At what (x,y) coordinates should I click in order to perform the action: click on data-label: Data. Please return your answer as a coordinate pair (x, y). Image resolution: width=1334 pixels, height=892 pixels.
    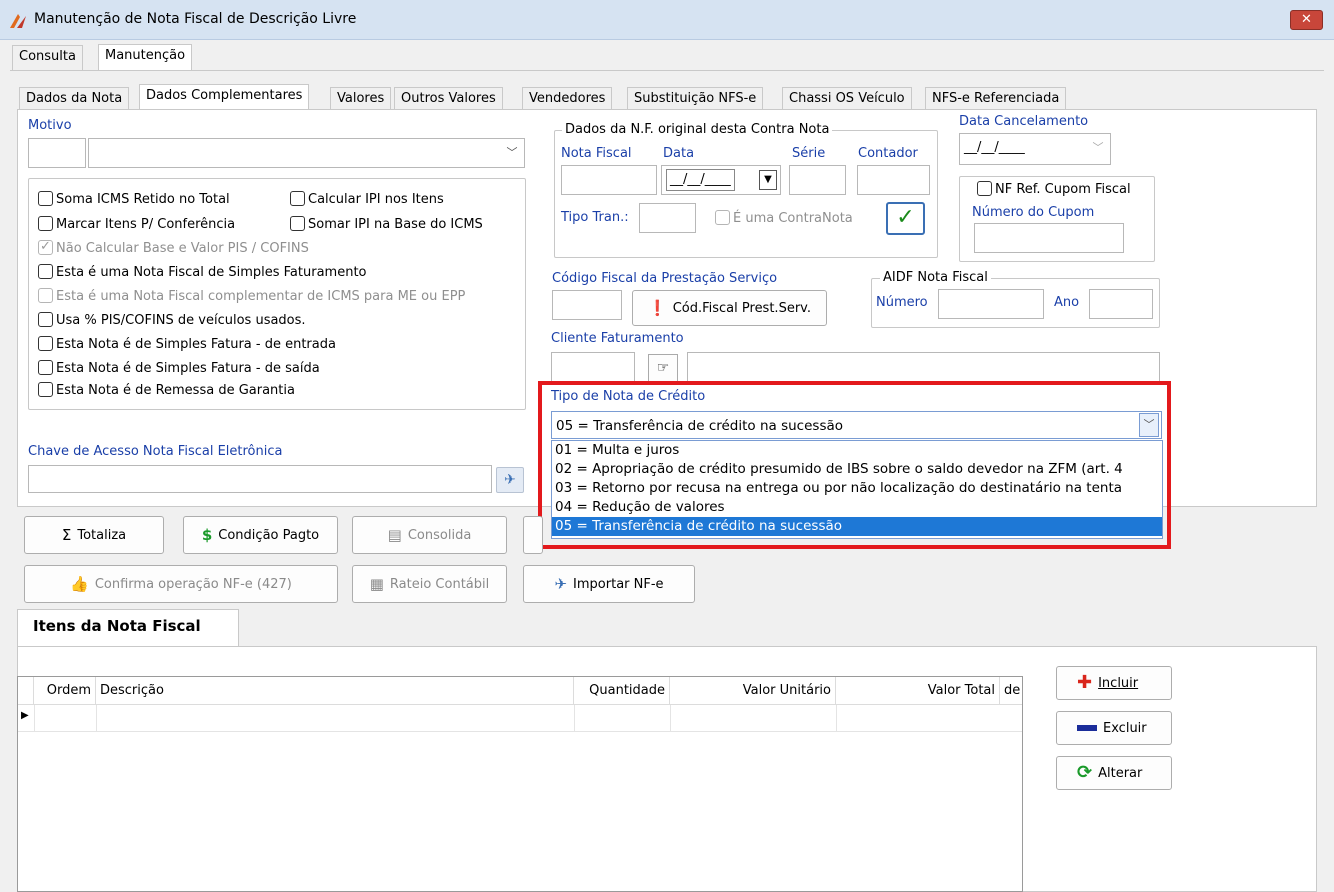
    Looking at the image, I should click on (679, 153).